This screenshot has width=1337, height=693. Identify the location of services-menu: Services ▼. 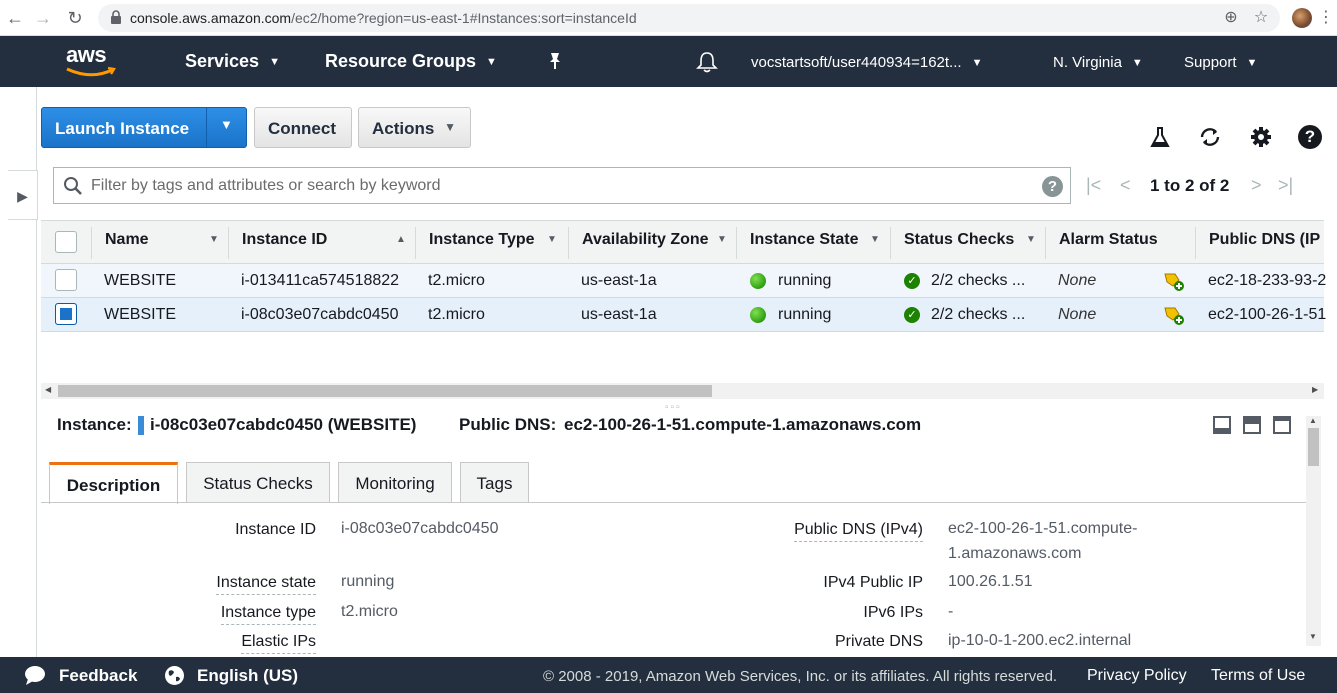
(232, 61).